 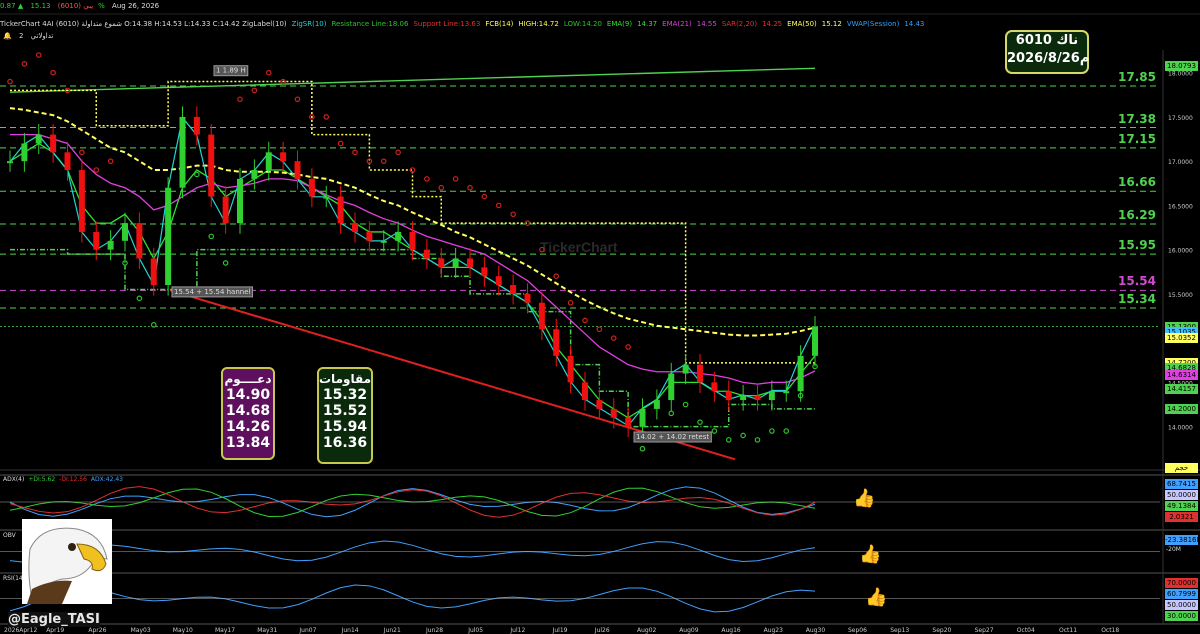 I want to click on resistance-value: 15.94, so click(x=345, y=427).